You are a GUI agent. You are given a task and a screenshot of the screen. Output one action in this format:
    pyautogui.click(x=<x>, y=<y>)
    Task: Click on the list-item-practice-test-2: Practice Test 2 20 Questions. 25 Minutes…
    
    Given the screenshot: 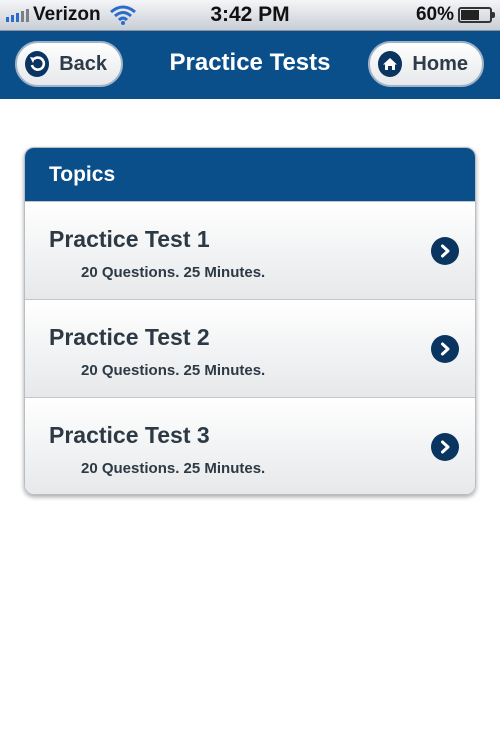 What is the action you would take?
    pyautogui.click(x=250, y=348)
    